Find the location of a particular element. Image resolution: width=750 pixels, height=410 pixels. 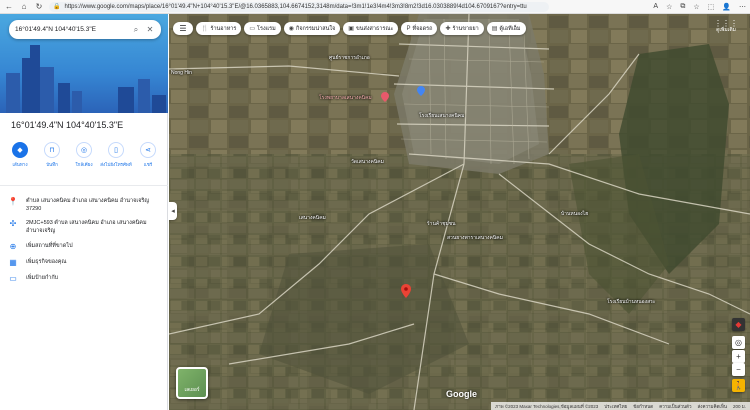

hotel-icon: ▭ is located at coordinates (252, 29).